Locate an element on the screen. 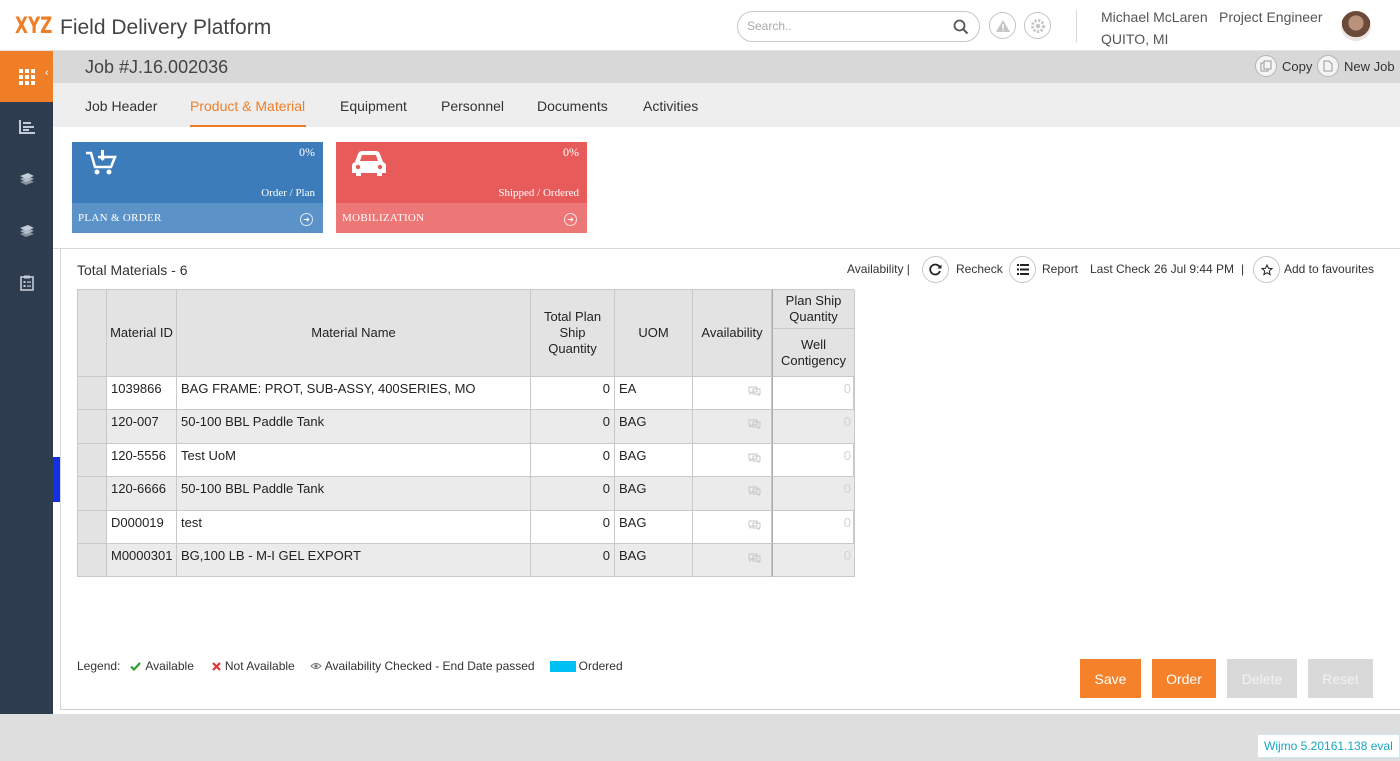  save-button: Save is located at coordinates (1110, 678).